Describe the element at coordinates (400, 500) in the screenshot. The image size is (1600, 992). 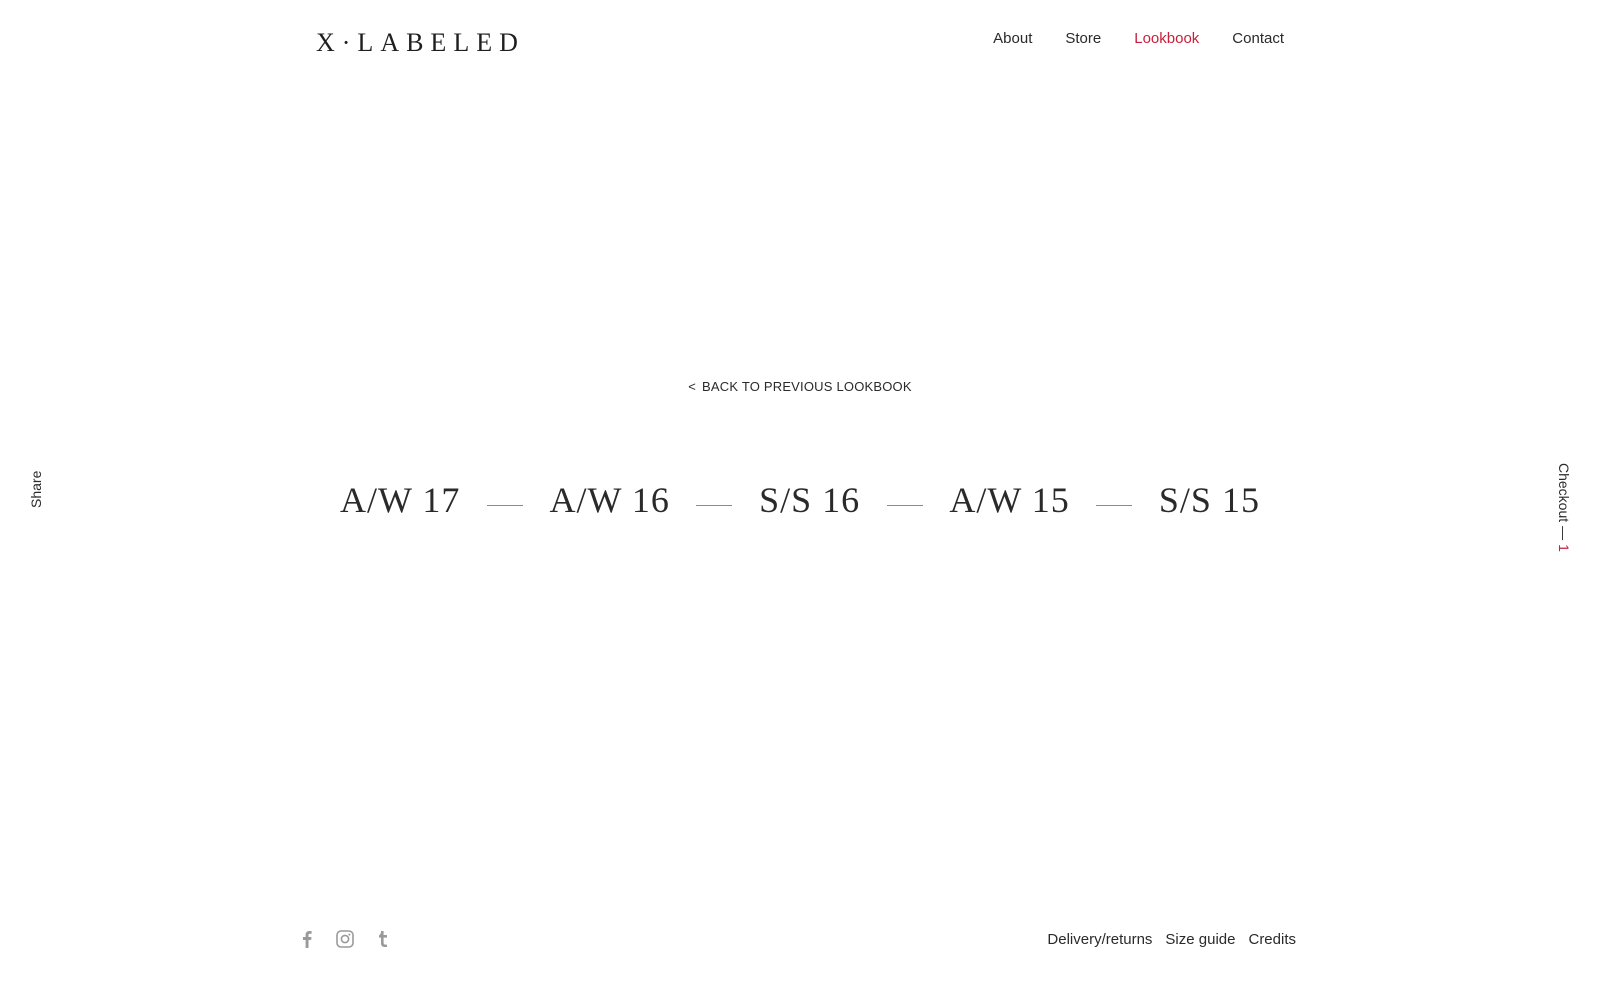
I see `season-aw17: A/W 17` at that location.